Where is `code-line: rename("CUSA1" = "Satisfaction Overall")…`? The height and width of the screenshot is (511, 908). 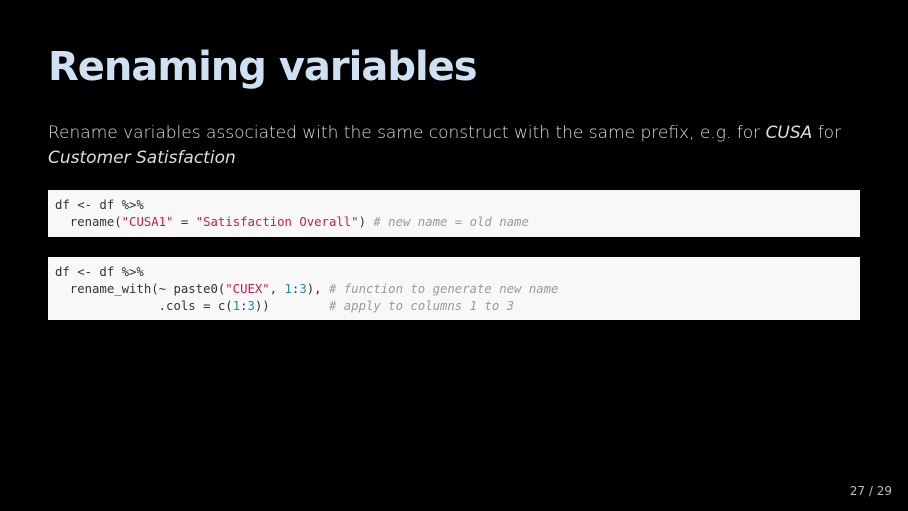
code-line: rename("CUSA1" = "Satisfaction Overall")… is located at coordinates (454, 222).